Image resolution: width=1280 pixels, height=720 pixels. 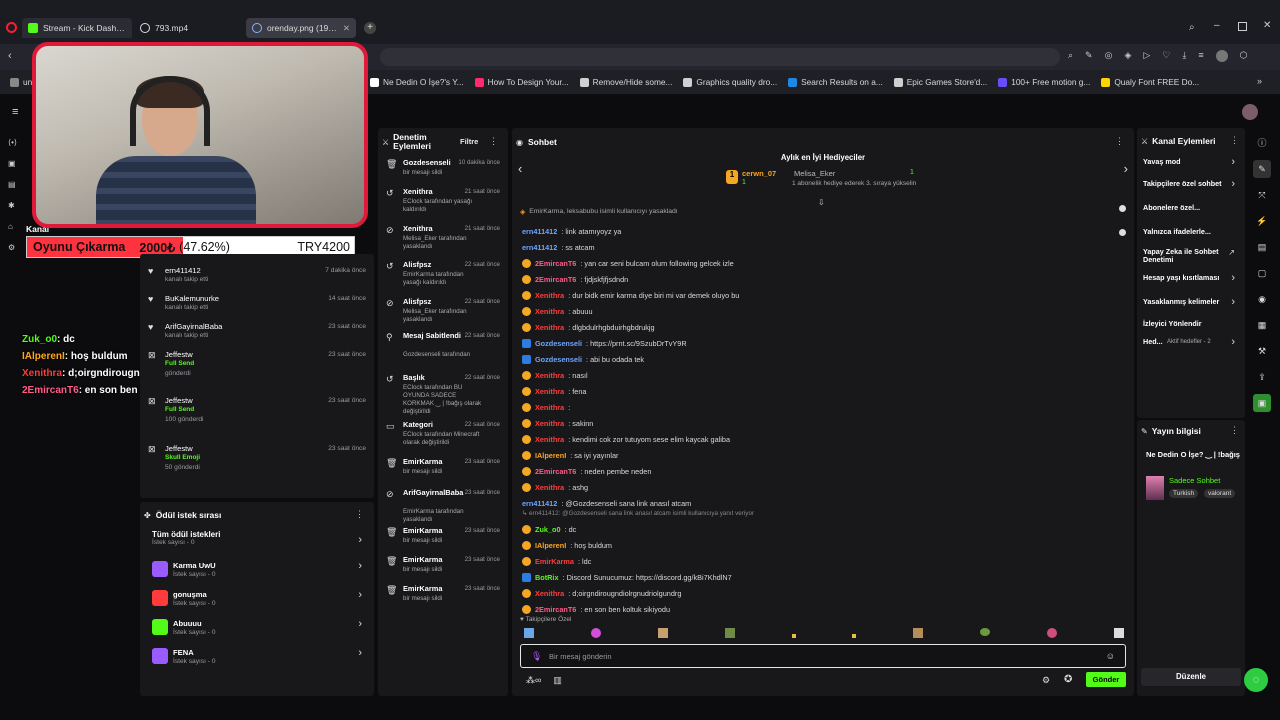 I want to click on chat-username: EmirKarma, so click(x=554, y=561).